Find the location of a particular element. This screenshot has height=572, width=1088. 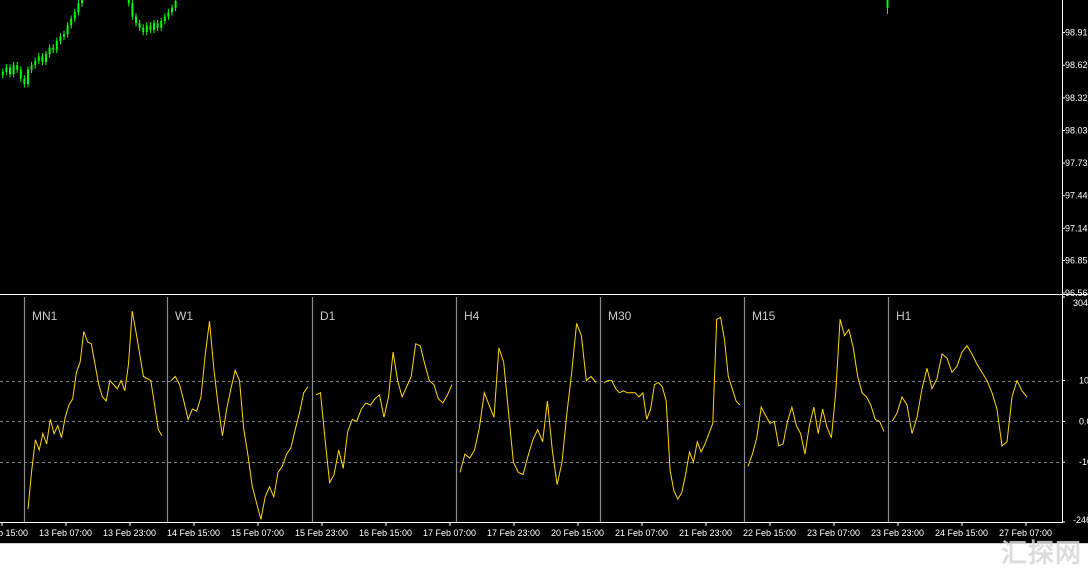

panel-label-h1: H1 is located at coordinates (904, 316).